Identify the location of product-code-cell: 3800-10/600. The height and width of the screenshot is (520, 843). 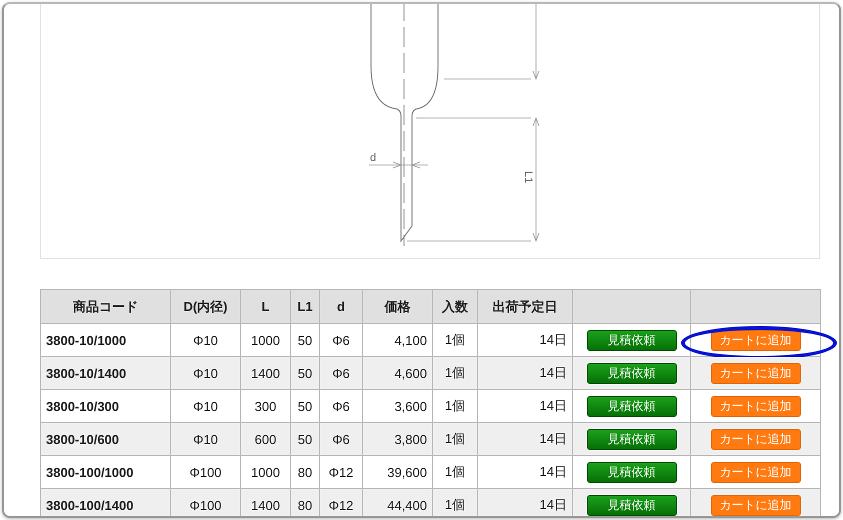
(83, 439).